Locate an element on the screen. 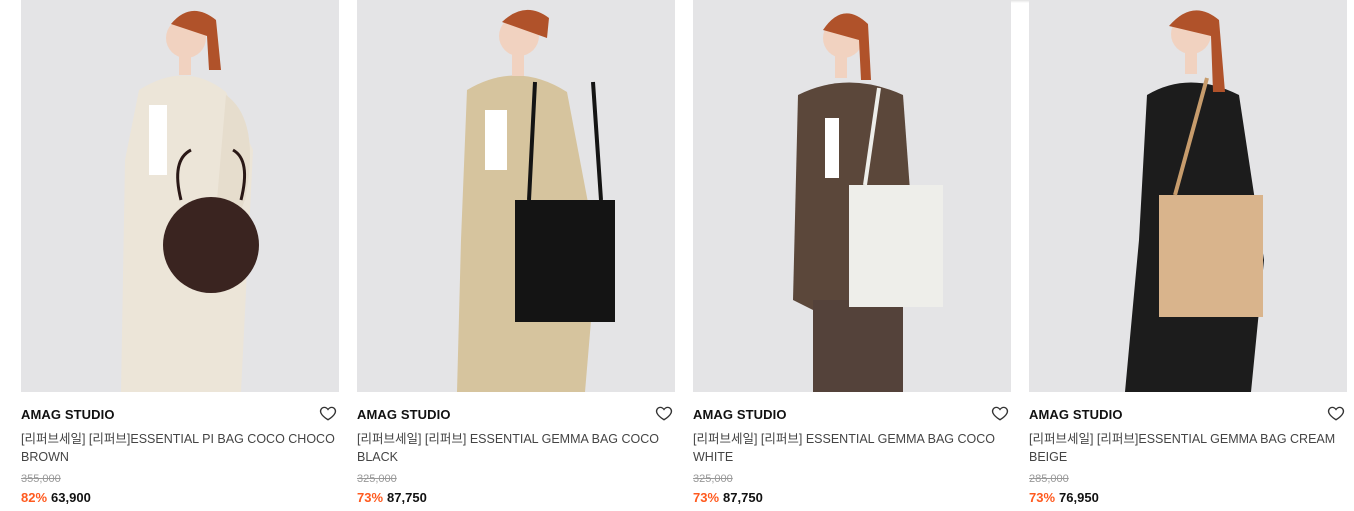 The width and height of the screenshot is (1354, 511). price-line: 82% 63,900 is located at coordinates (56, 497).